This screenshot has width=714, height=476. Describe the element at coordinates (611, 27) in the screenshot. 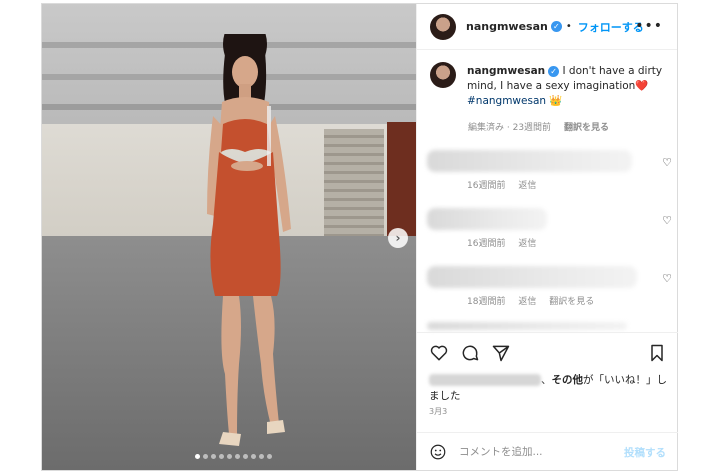

I see `follow-button: フォローする` at that location.